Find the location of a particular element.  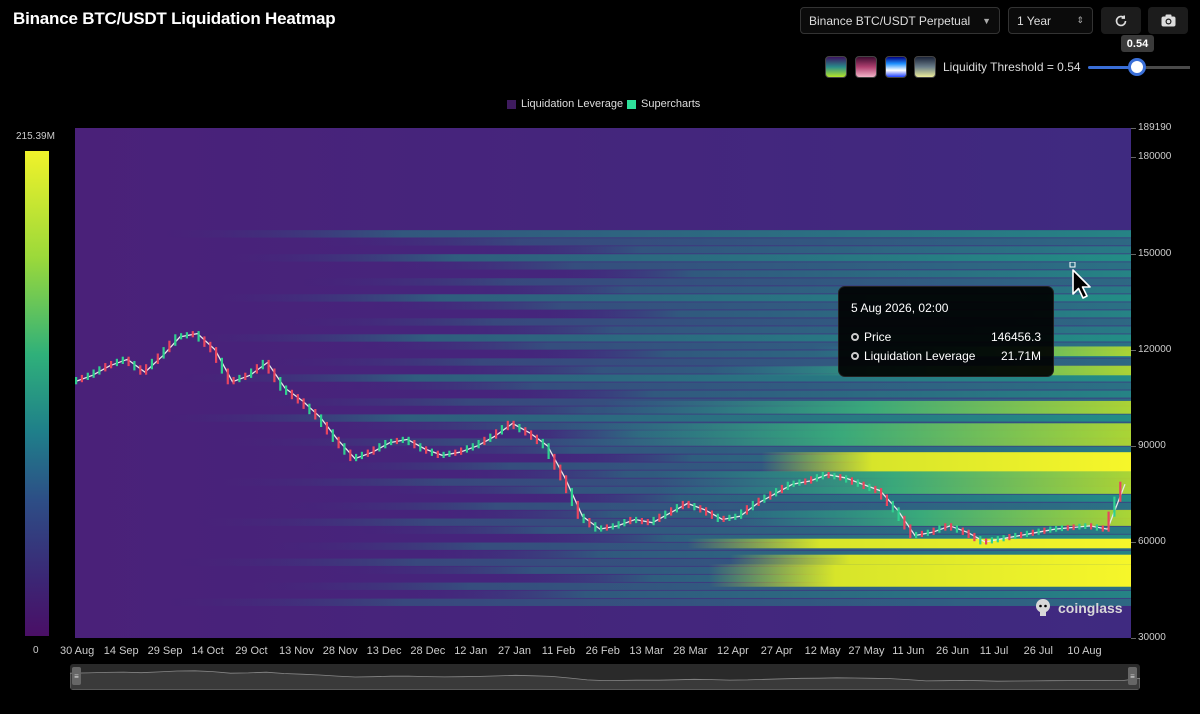

legend-label: Supercharts is located at coordinates (671, 104).